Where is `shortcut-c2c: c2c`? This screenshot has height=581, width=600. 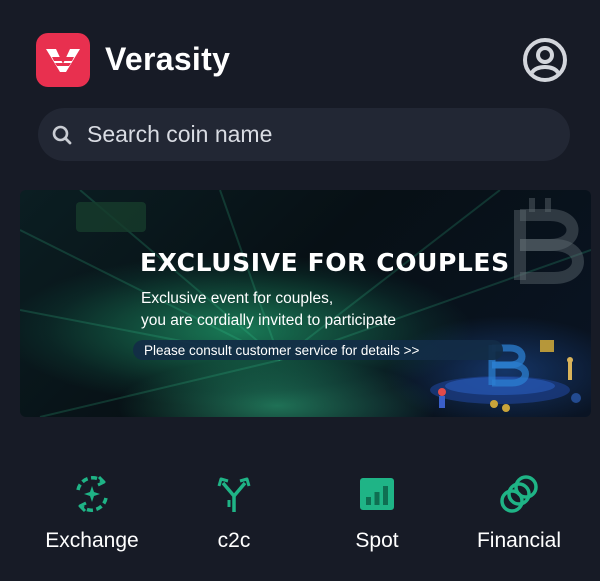 shortcut-c2c: c2c is located at coordinates (234, 514).